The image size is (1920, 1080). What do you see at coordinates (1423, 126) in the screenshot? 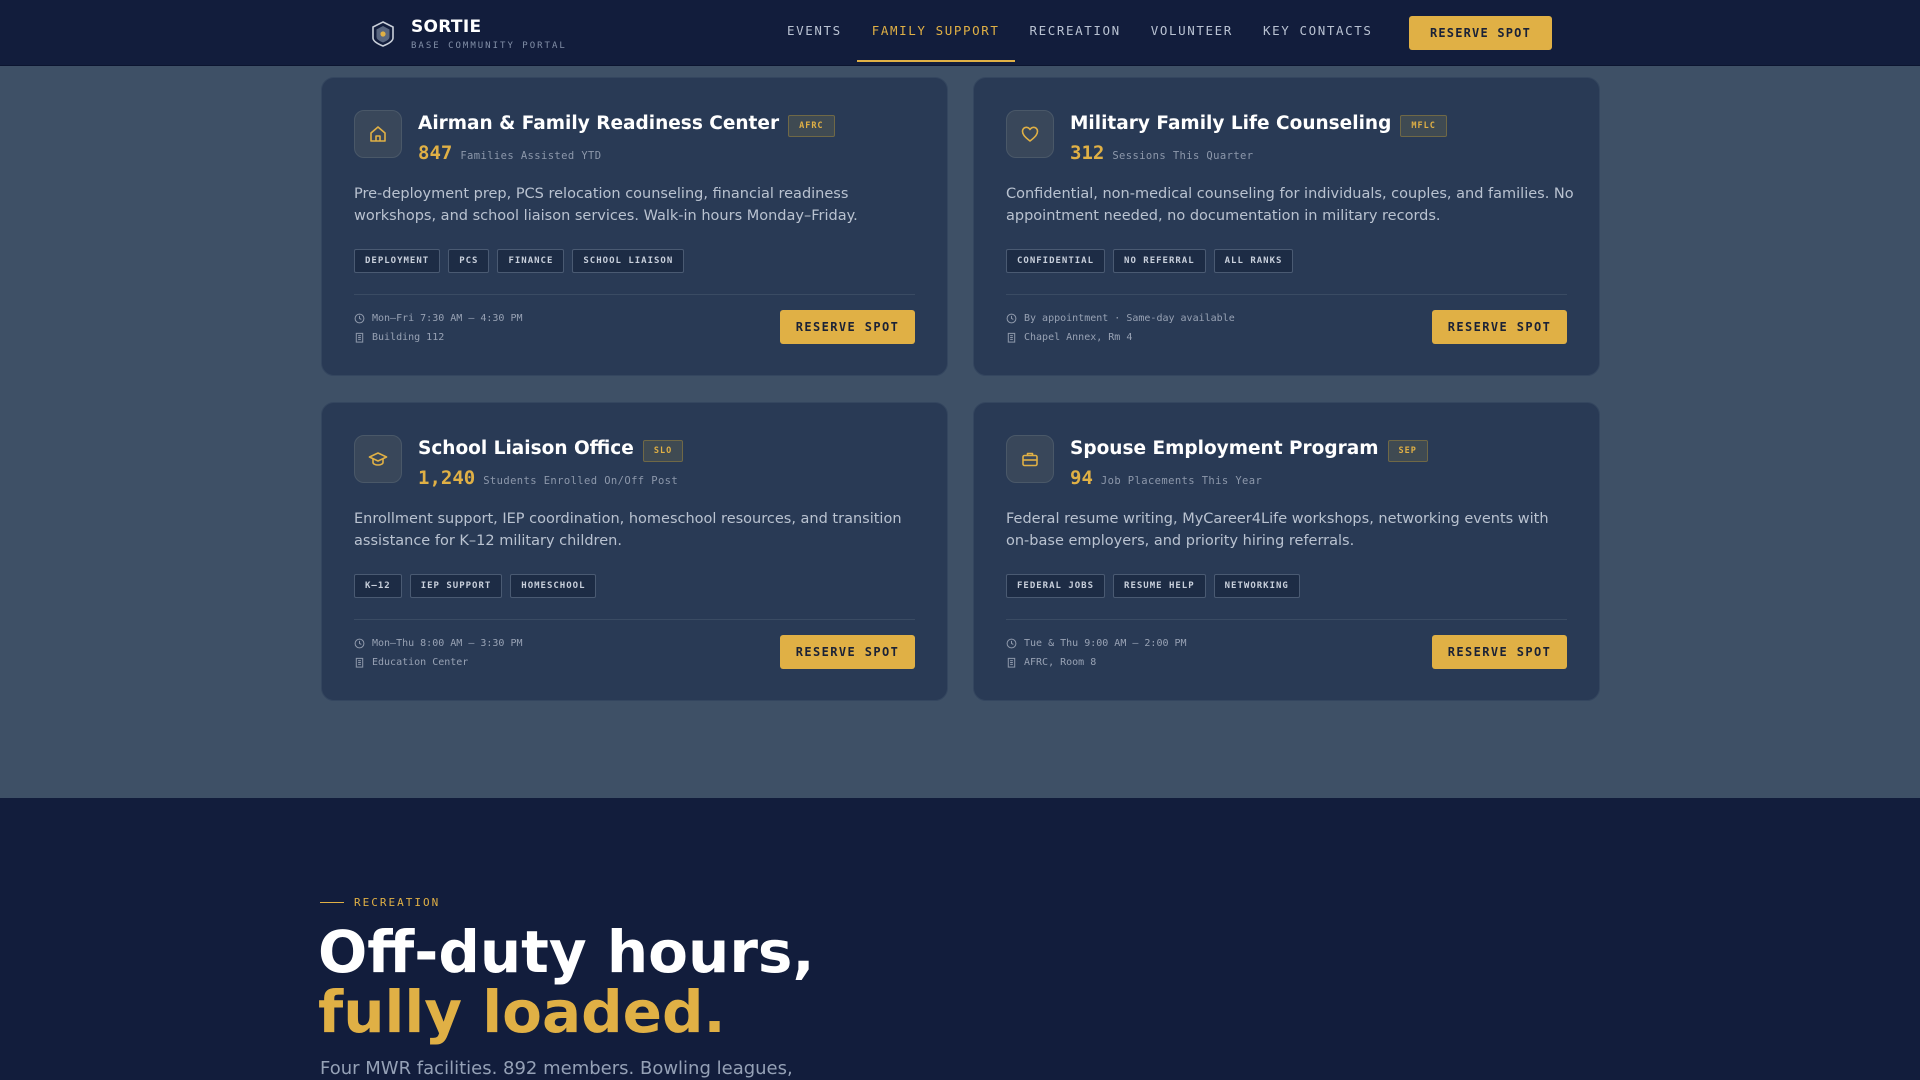
I see `card-badge: MFLC` at bounding box center [1423, 126].